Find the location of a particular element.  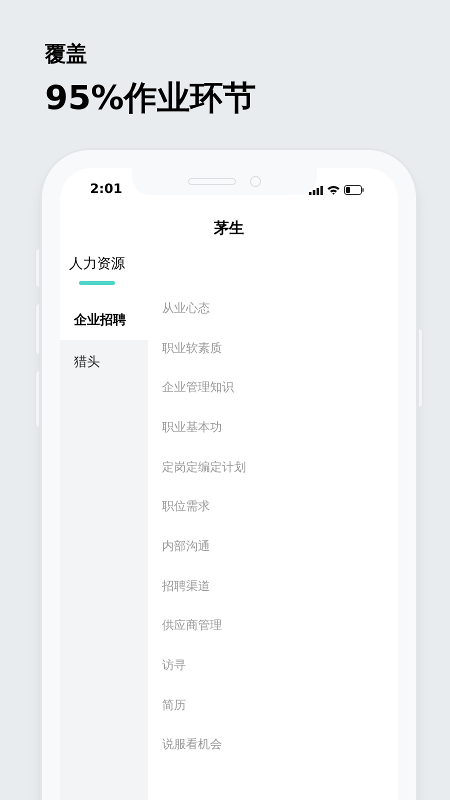

topic-item: 访寻 is located at coordinates (174, 665).